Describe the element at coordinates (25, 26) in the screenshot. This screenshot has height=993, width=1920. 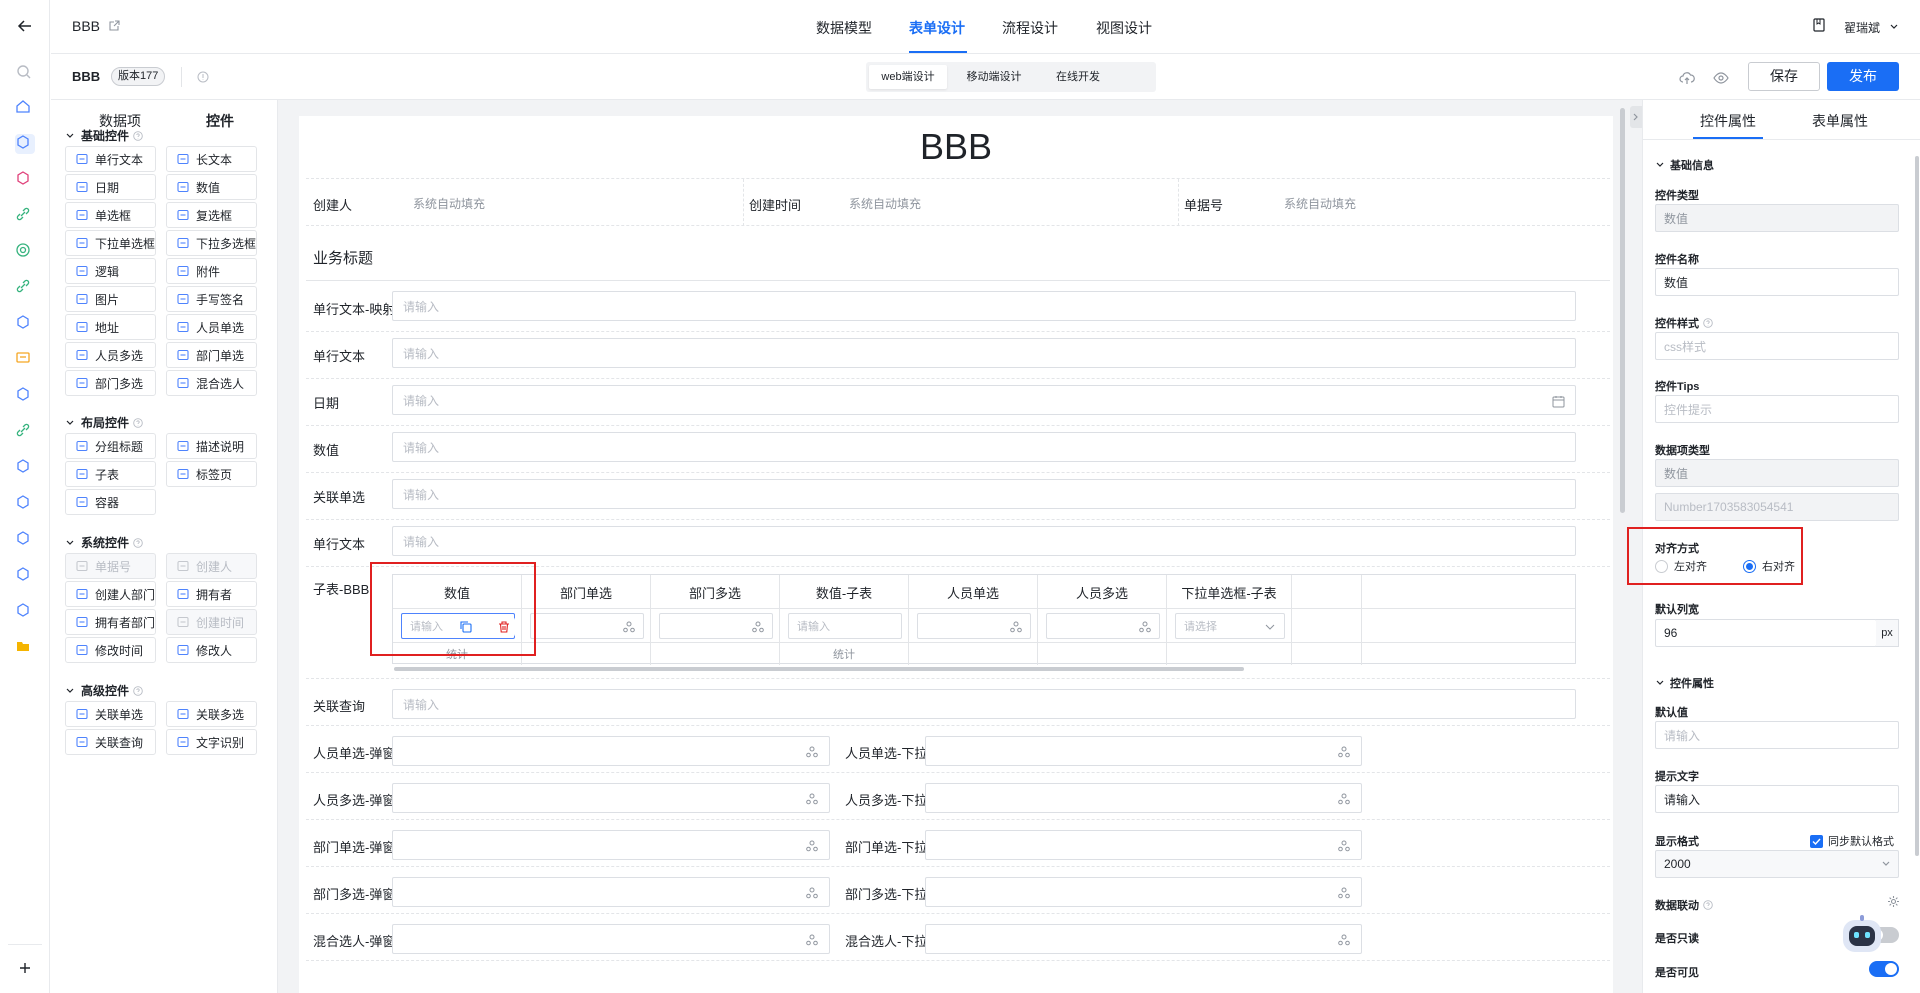
I see `back-arrow-icon` at that location.